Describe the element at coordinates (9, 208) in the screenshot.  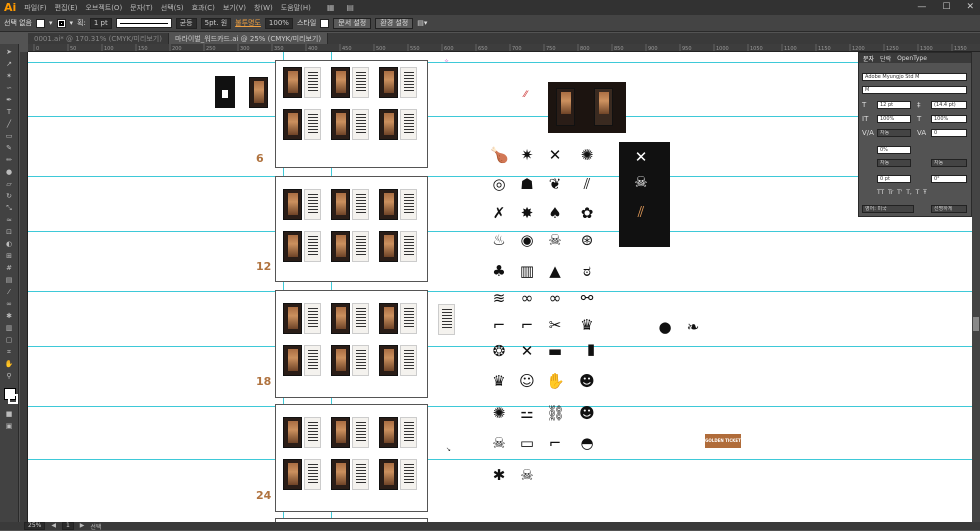
I see `scale-icon: ⤡` at that location.